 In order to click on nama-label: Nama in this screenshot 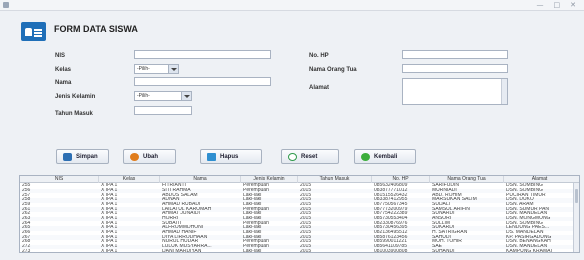, I will do `click(63, 83)`.